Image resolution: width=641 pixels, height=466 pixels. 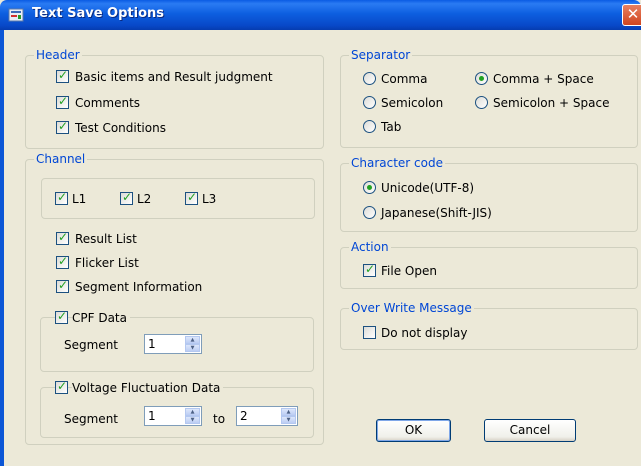 What do you see at coordinates (144, 199) in the screenshot?
I see `l2-label: L2` at bounding box center [144, 199].